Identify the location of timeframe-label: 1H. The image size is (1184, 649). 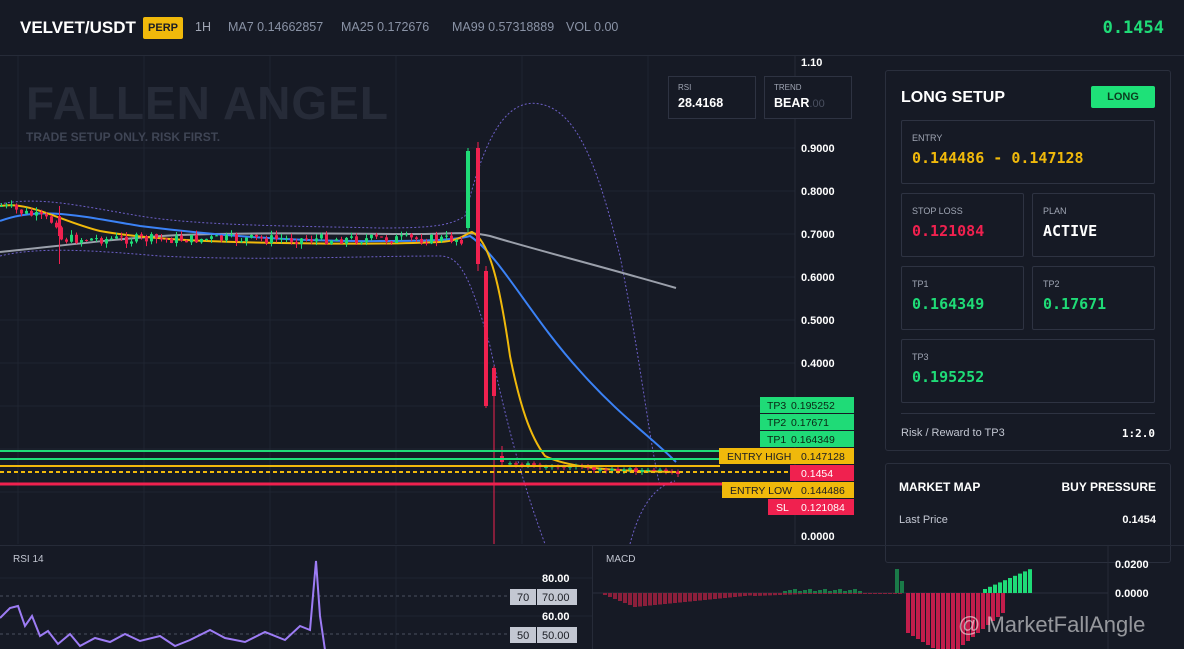
(203, 27).